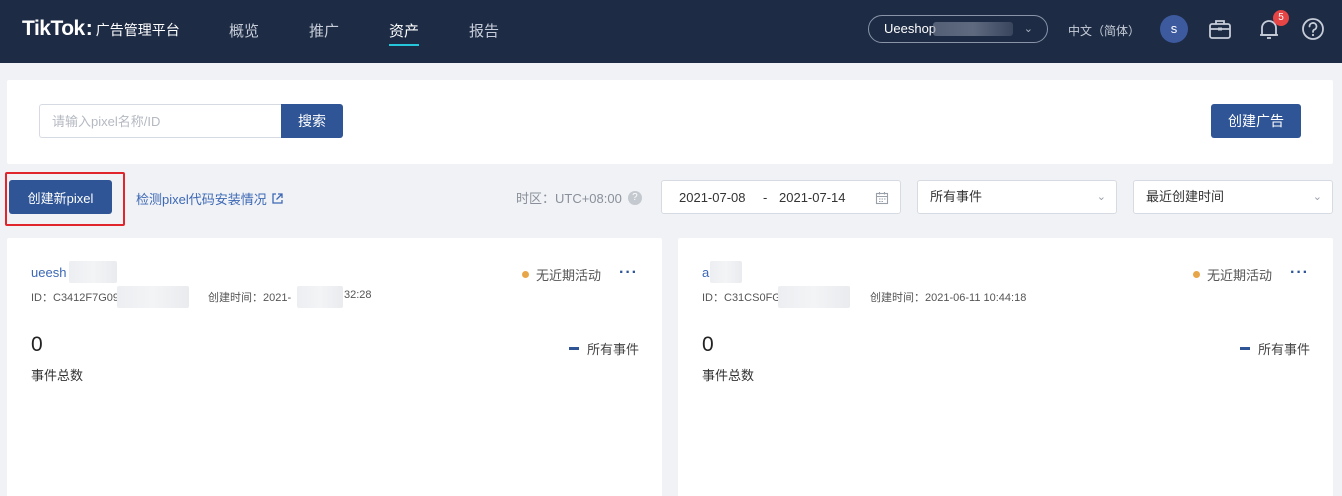 Image resolution: width=1342 pixels, height=496 pixels. Describe the element at coordinates (741, 298) in the screenshot. I see `pixel-id: ID：C31CS0FG` at that location.